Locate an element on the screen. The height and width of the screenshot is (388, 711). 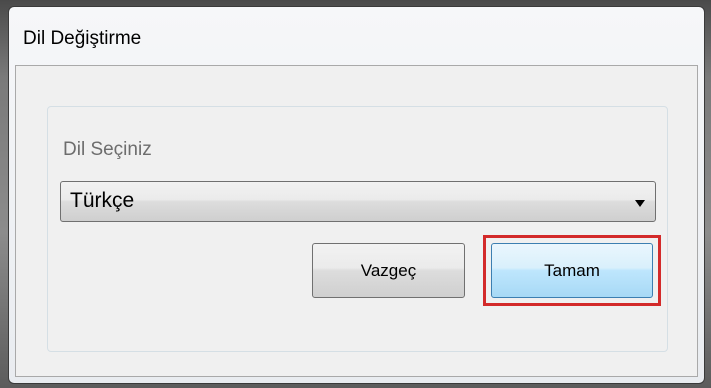
title-bar: Dil Değiştirme is located at coordinates (356, 36).